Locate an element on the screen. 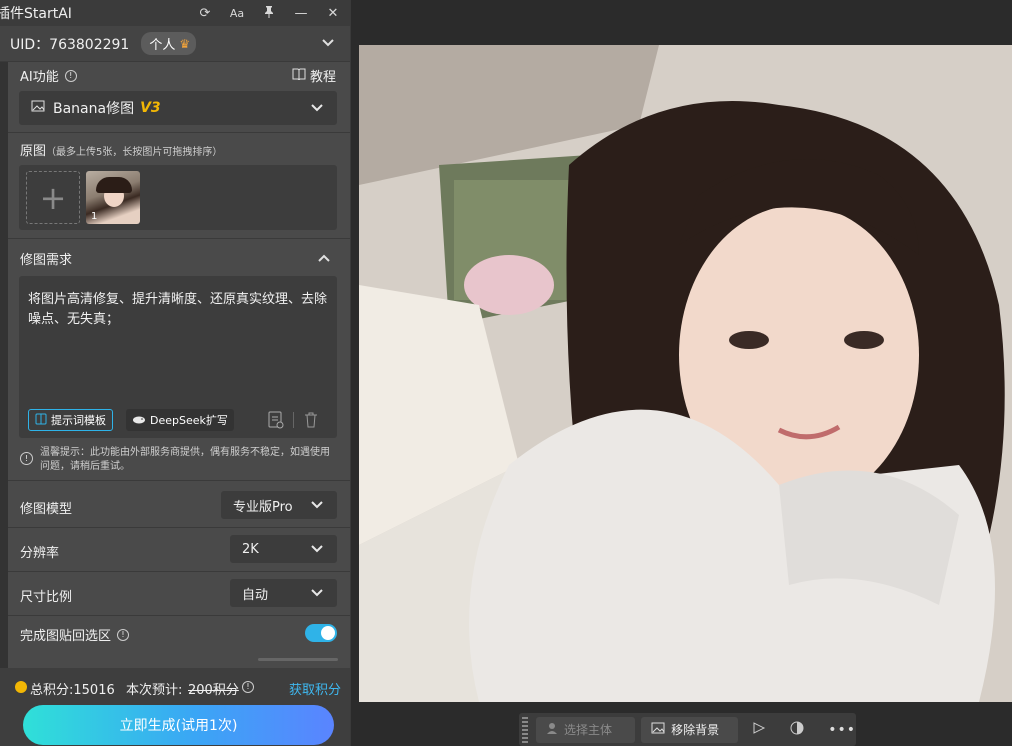  minimize-icon: — is located at coordinates (301, 13).